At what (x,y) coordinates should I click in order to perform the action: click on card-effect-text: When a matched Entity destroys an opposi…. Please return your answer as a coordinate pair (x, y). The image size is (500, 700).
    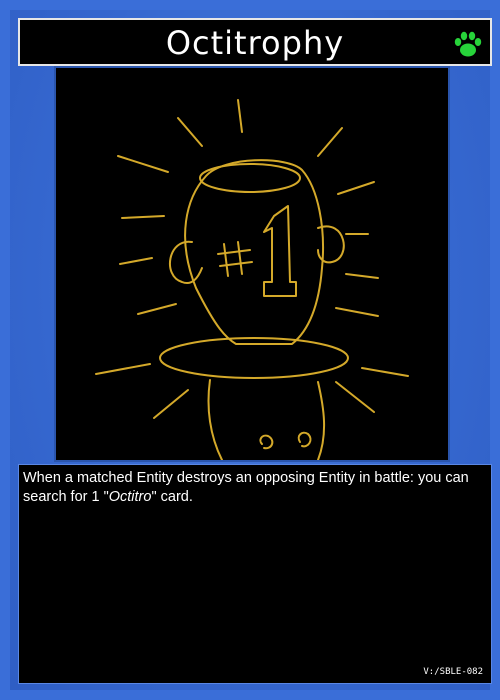
    Looking at the image, I should click on (246, 487).